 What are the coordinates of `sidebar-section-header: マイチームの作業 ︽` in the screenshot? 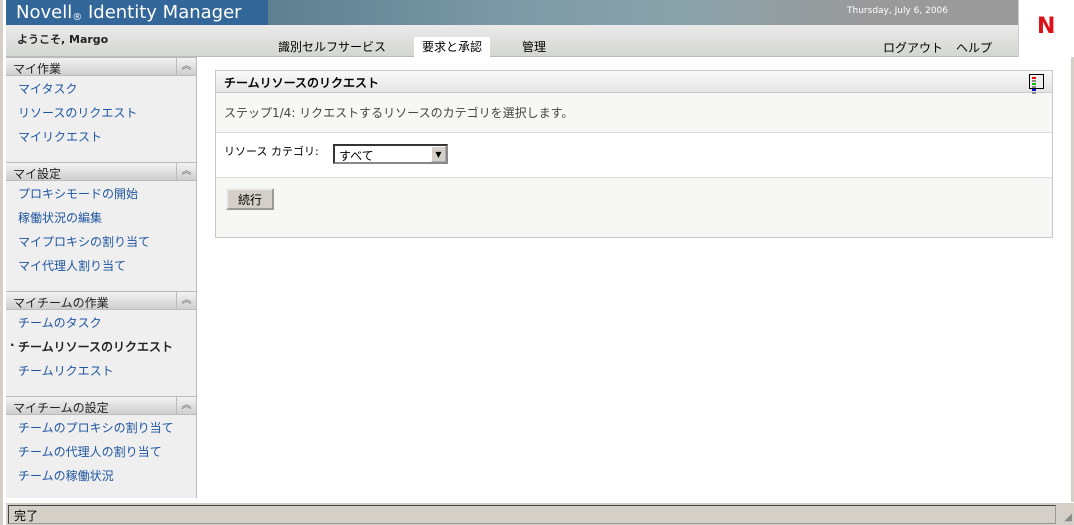 It's located at (101, 300).